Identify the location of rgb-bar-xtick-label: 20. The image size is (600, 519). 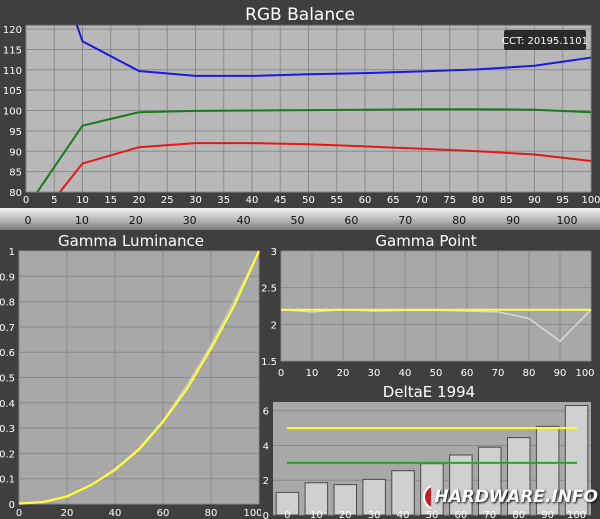
(136, 220).